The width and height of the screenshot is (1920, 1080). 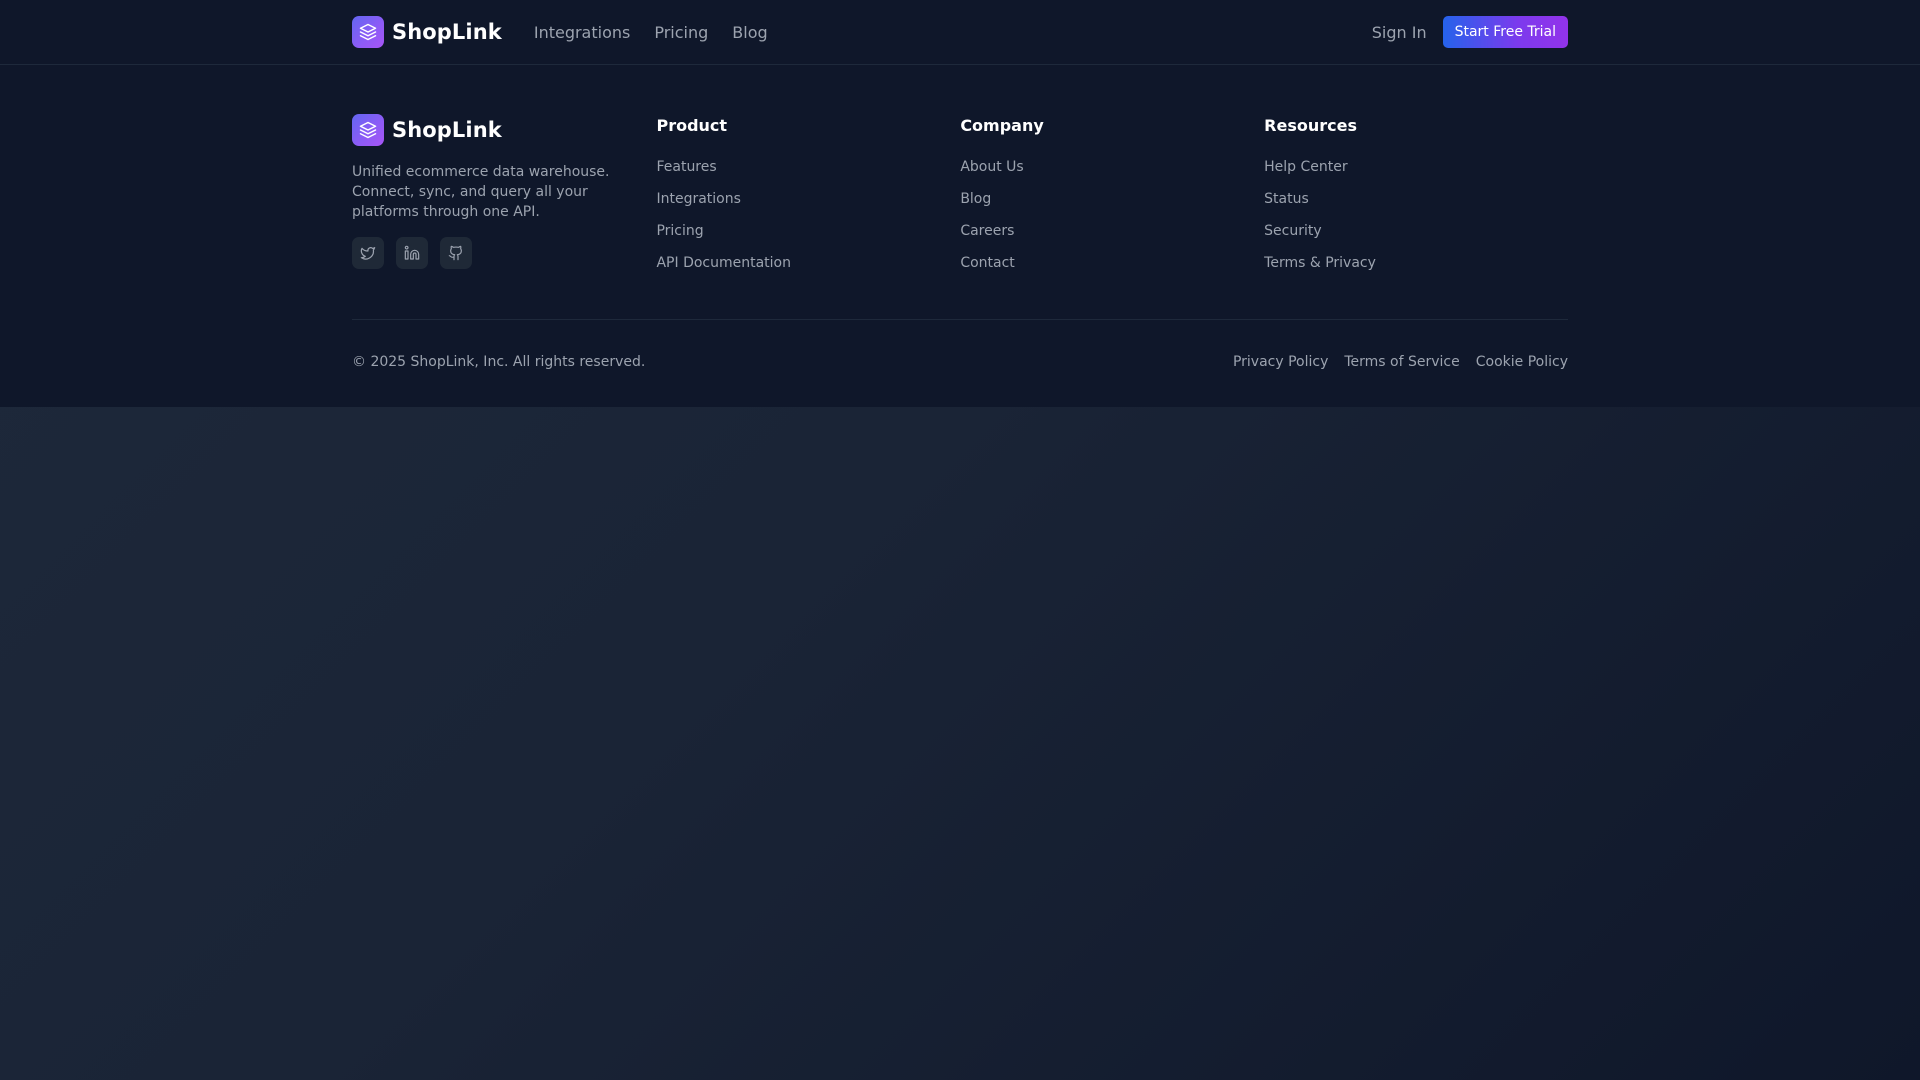 I want to click on column-title: Company, so click(x=1002, y=125).